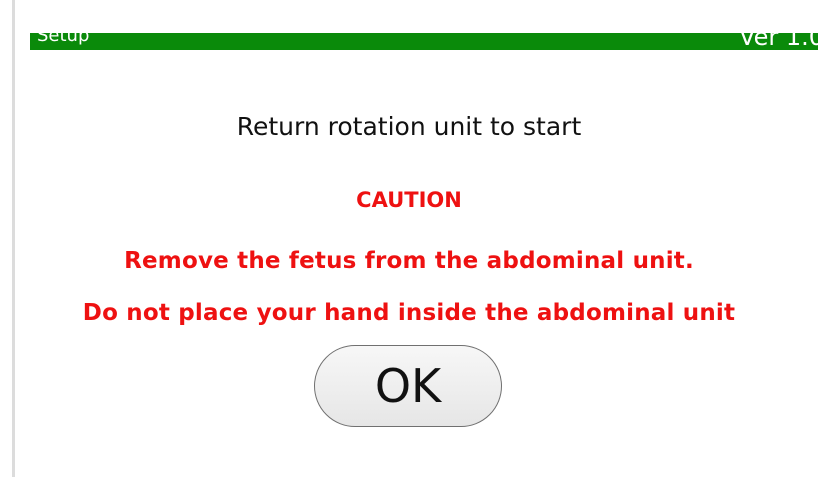 This screenshot has width=818, height=477. I want to click on caution-heading: CAUTION, so click(409, 200).